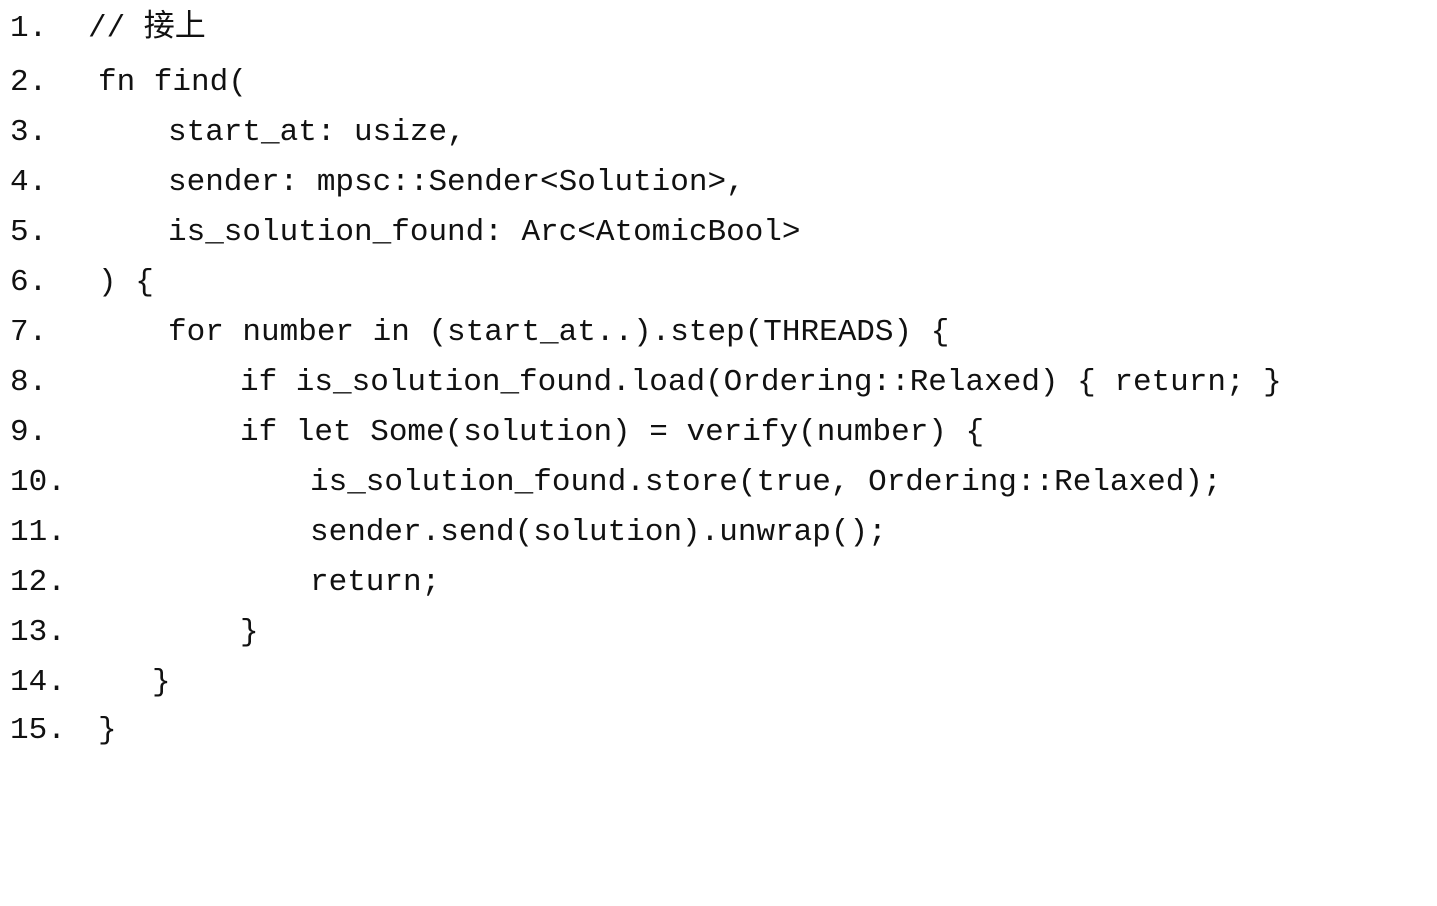 Image resolution: width=1437 pixels, height=906 pixels. I want to click on line-code: return;, so click(375, 582).